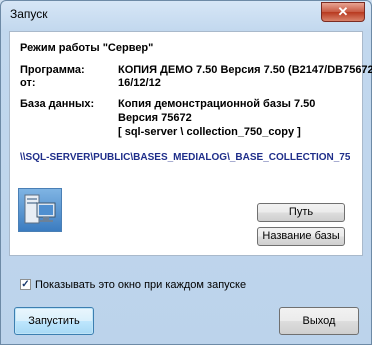 The height and width of the screenshot is (345, 372). Describe the element at coordinates (343, 12) in the screenshot. I see `close-button: ✕` at that location.